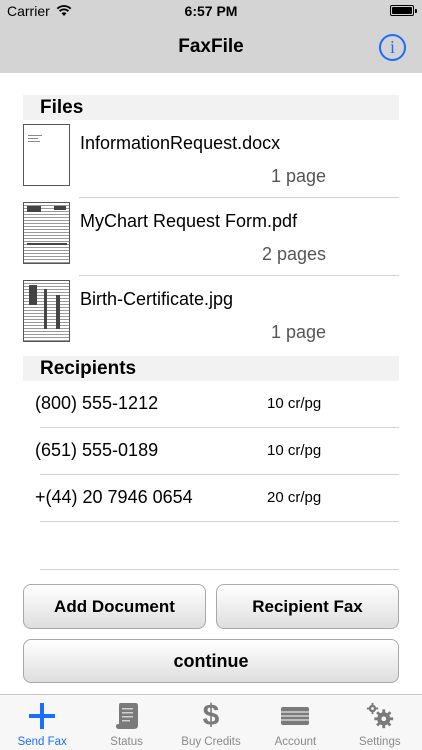 This screenshot has height=750, width=422. What do you see at coordinates (157, 299) in the screenshot?
I see `file-name: Birth-Certificate.jpg` at bounding box center [157, 299].